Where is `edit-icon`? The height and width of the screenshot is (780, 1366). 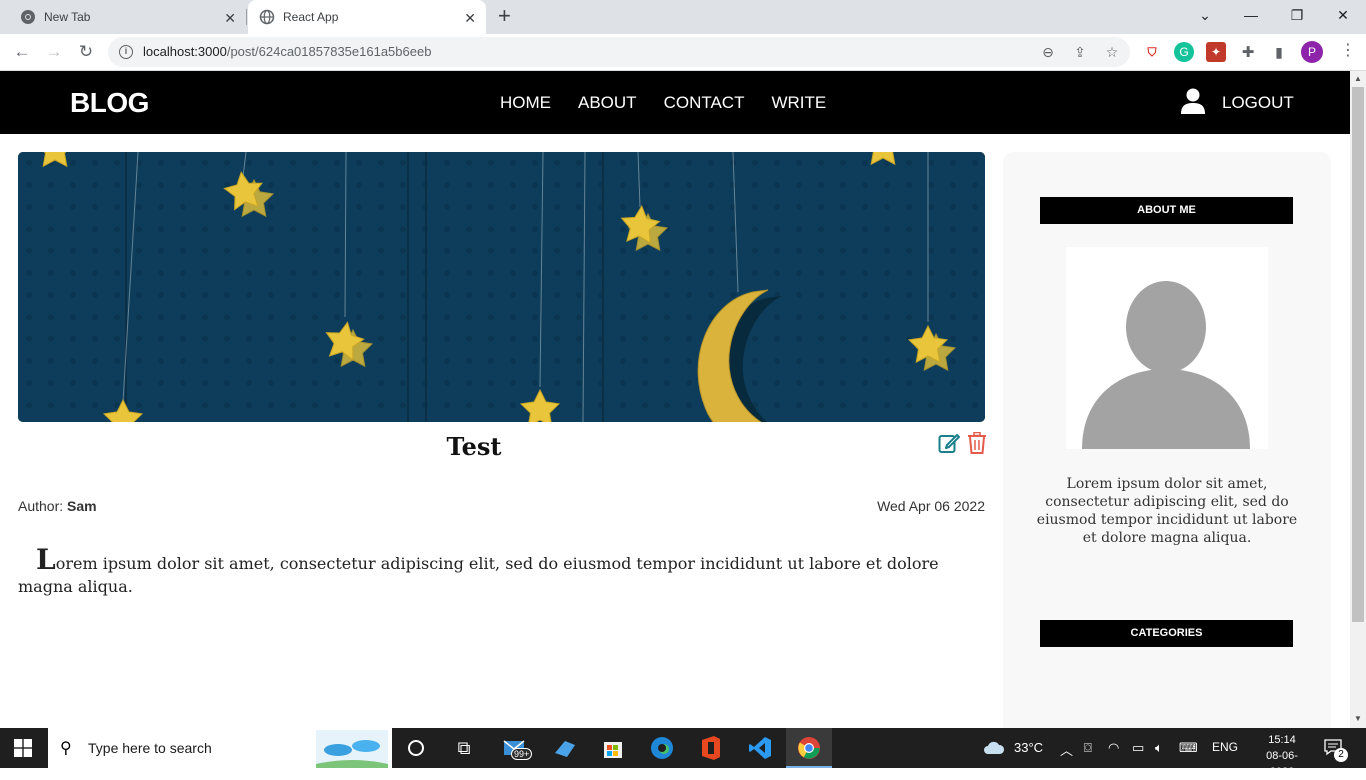
edit-icon is located at coordinates (949, 443).